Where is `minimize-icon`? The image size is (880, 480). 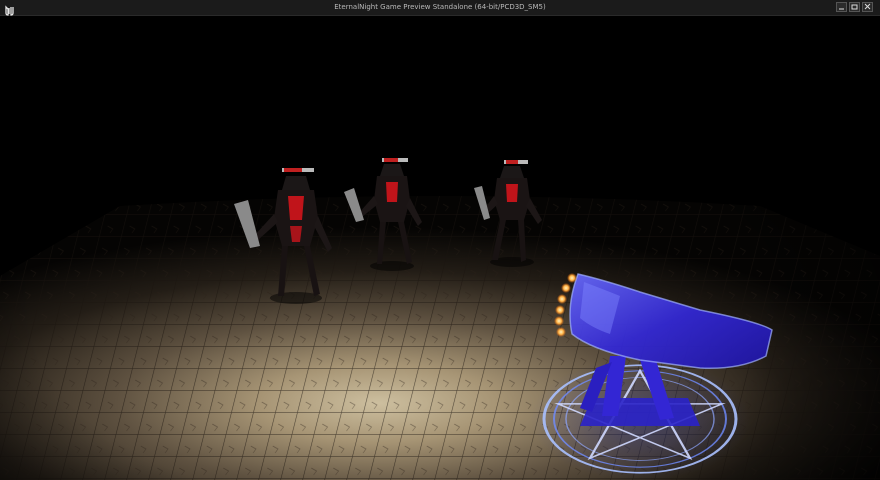 minimize-icon is located at coordinates (841, 9).